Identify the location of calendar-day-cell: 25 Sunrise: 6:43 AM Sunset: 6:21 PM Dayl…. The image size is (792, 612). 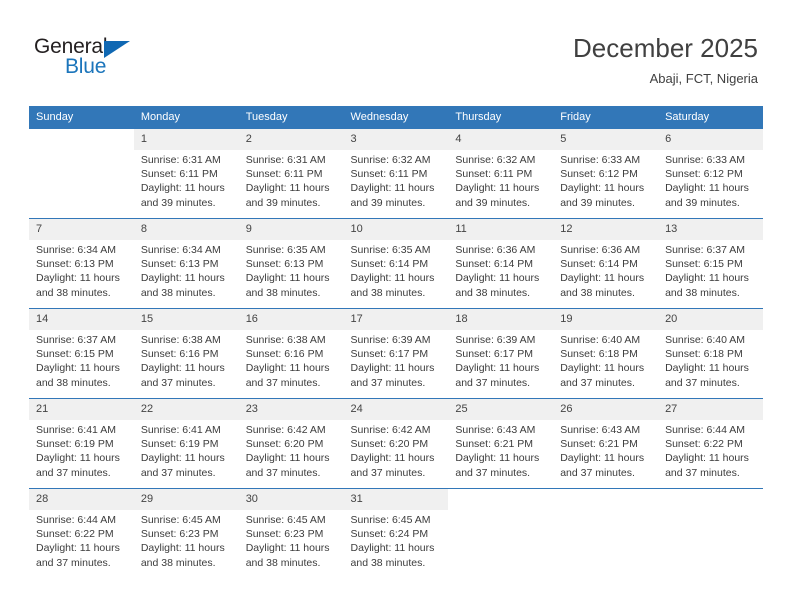
(501, 443).